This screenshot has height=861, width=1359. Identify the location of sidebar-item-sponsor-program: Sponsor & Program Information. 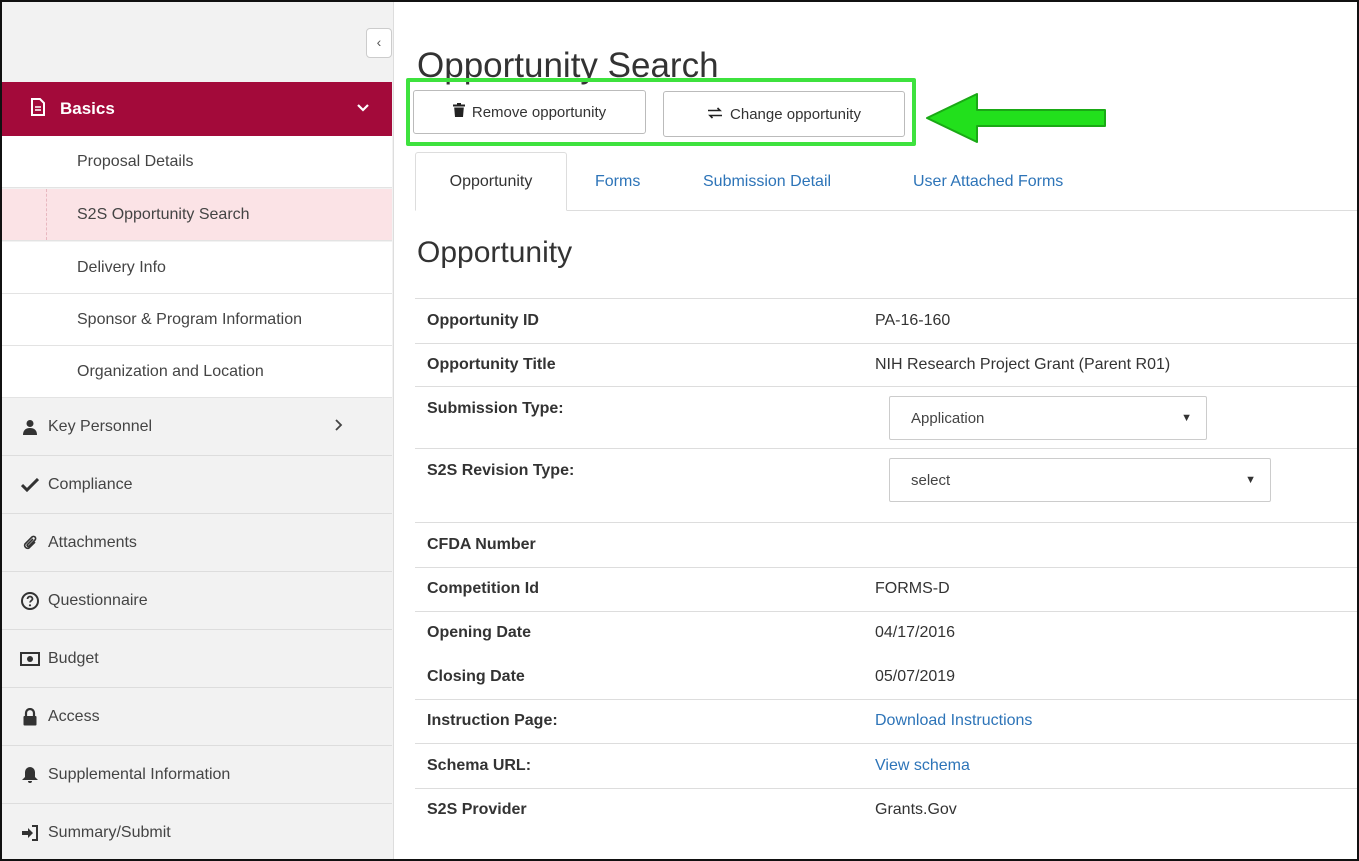
(197, 320).